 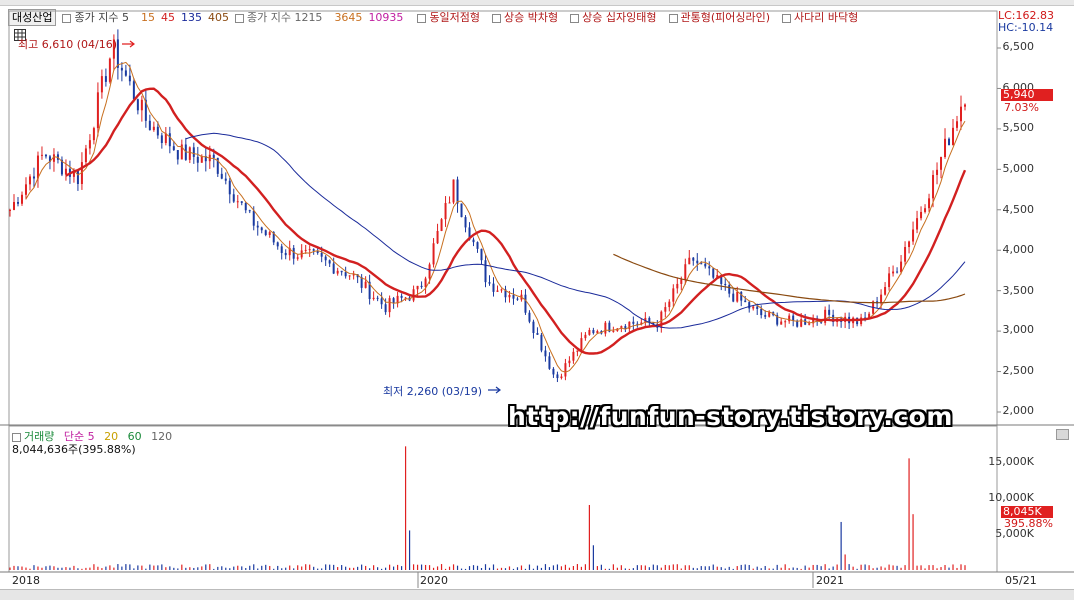 I want to click on current-price-badge: 5,940, so click(x=1027, y=95).